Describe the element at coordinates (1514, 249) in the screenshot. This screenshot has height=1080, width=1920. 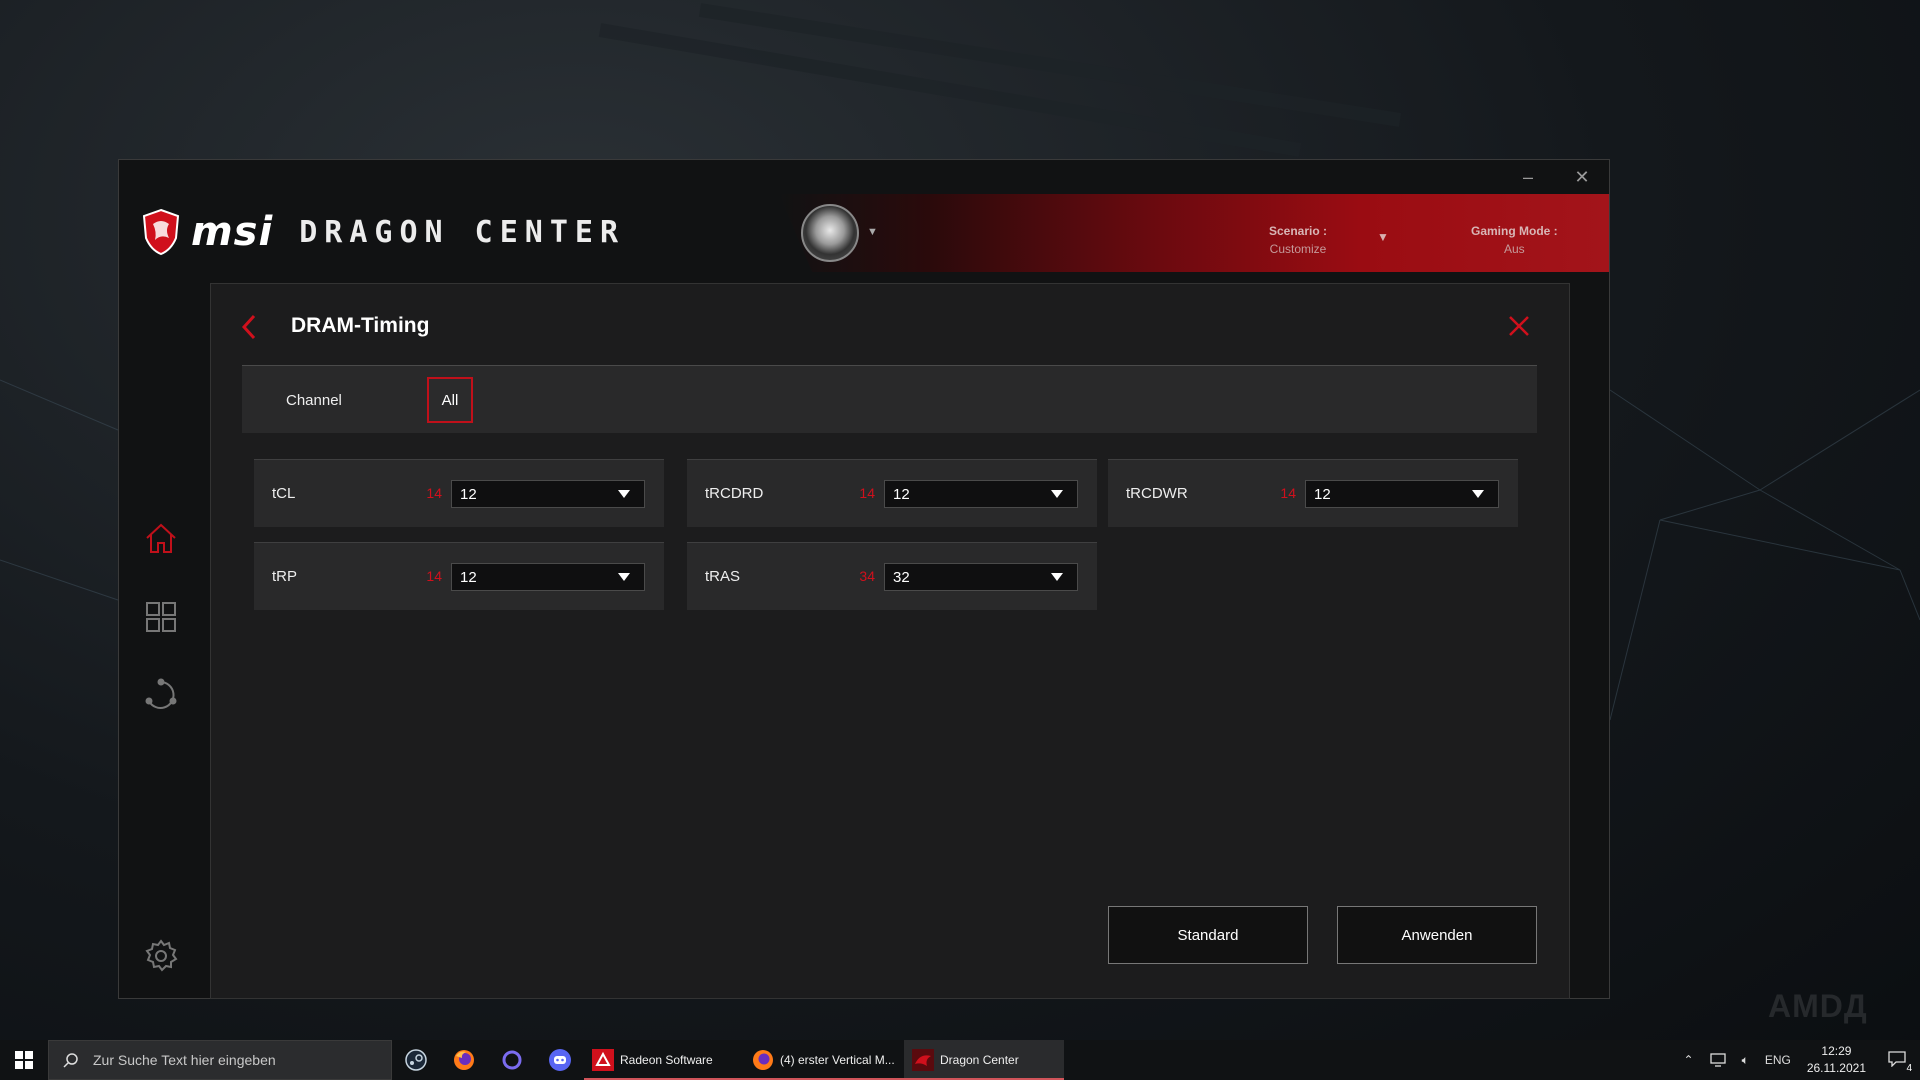
I see `gaming-mode-value: Aus` at that location.